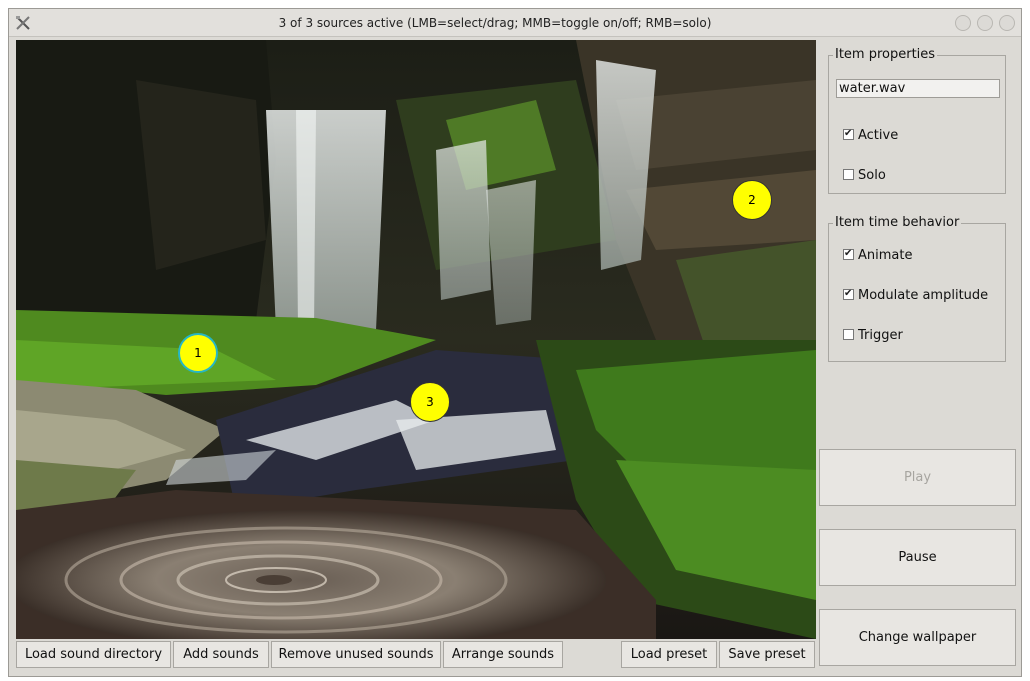 The width and height of the screenshot is (1030, 681). What do you see at coordinates (23, 23) in the screenshot?
I see `tools-icon` at bounding box center [23, 23].